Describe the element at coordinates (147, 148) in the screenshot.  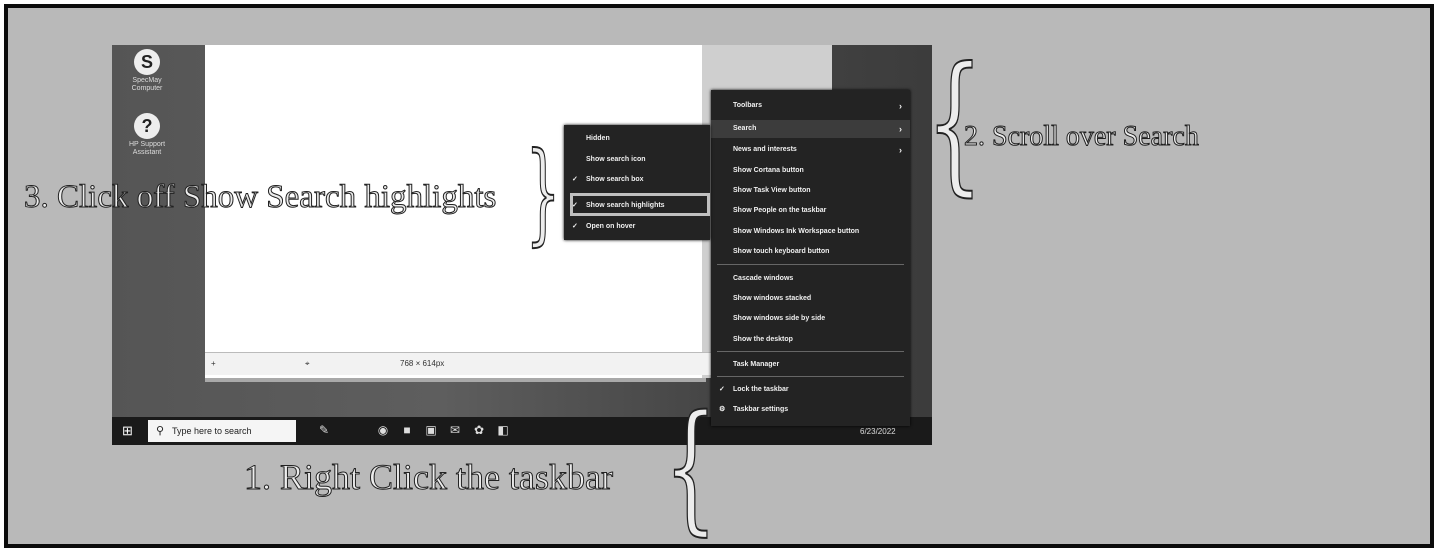
I see `desktop-icon-label: HP Support Assistant` at that location.